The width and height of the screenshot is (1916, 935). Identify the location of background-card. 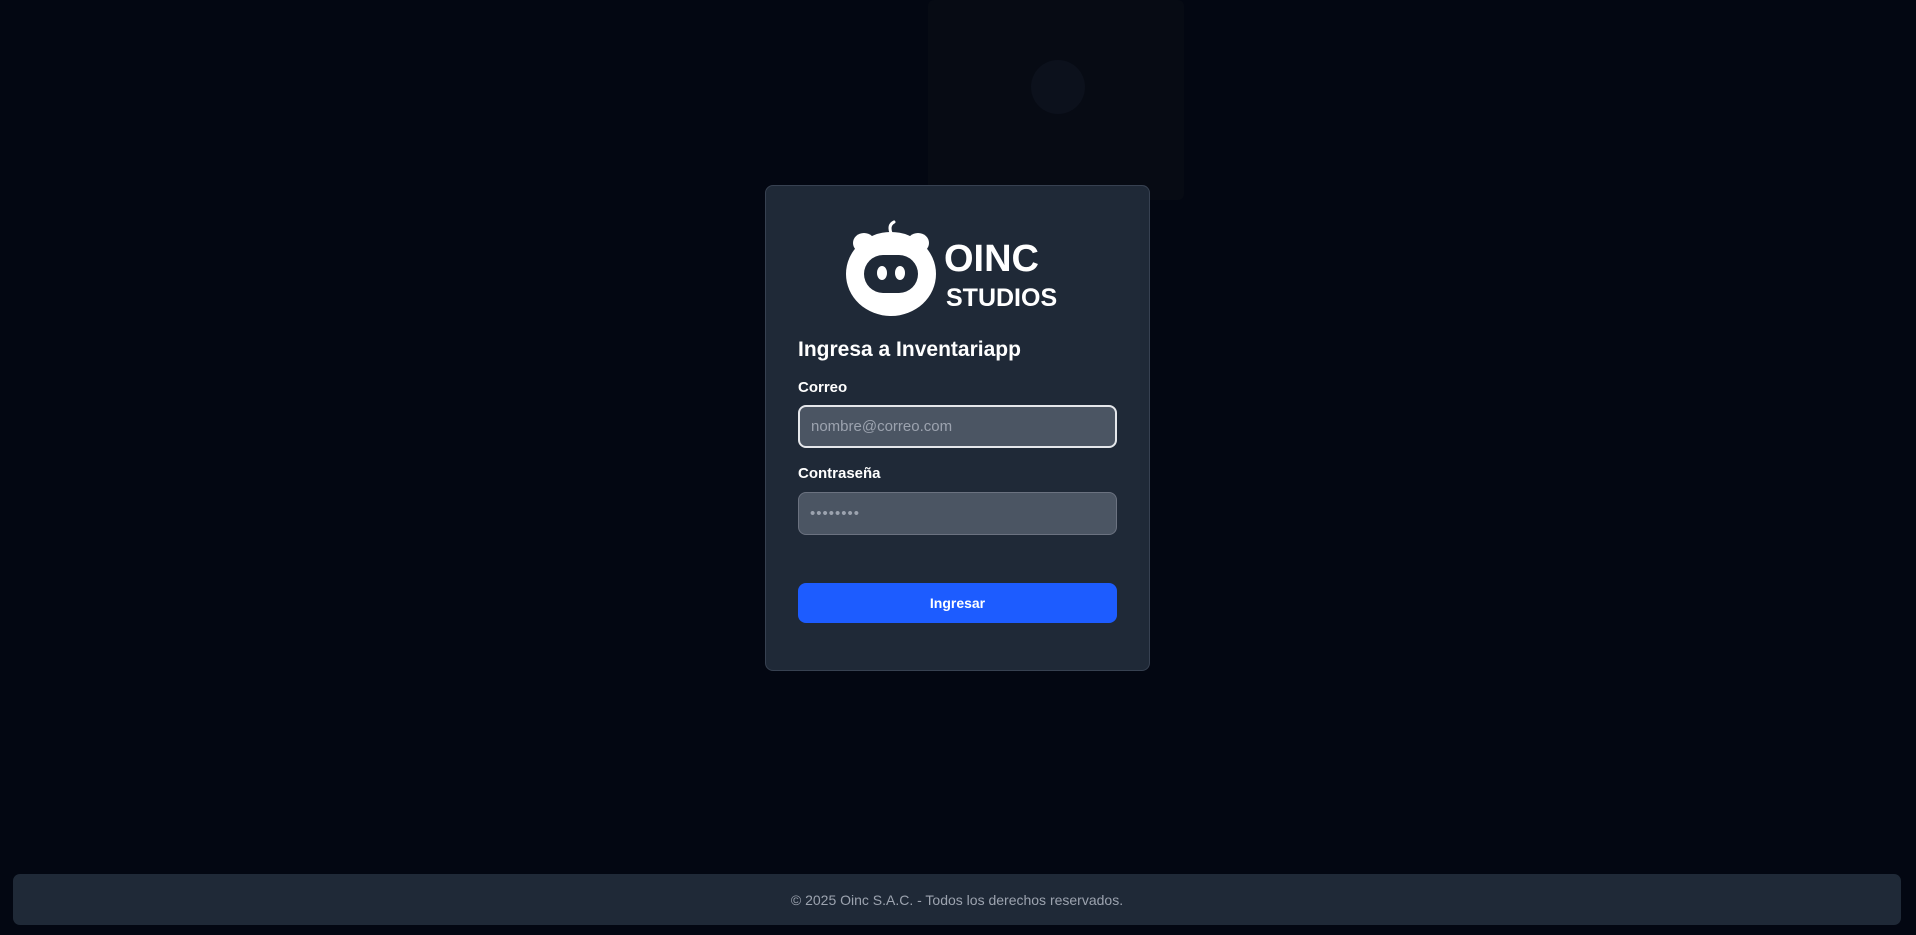
(1056, 100).